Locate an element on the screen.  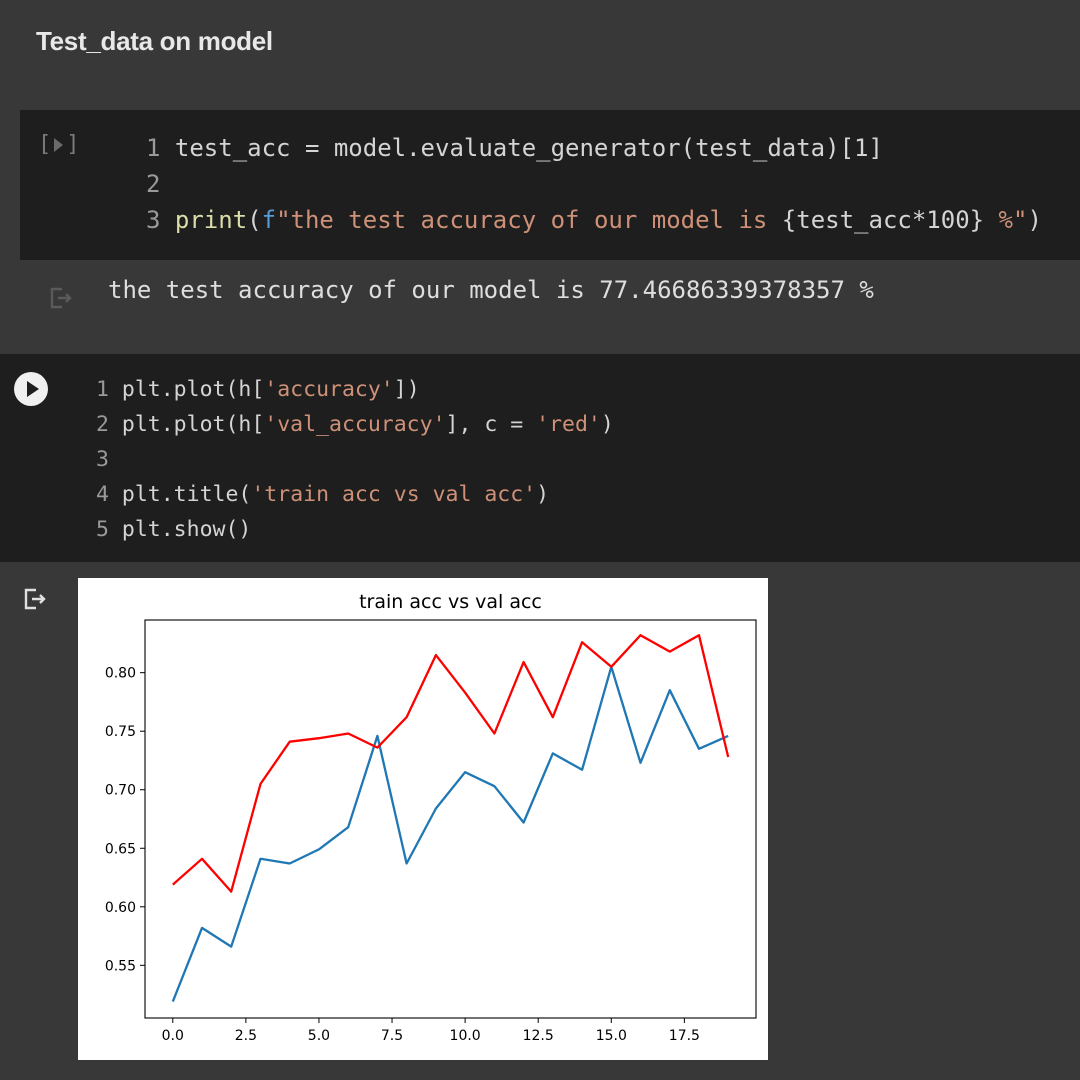
code-token: ]) is located at coordinates (406, 389).